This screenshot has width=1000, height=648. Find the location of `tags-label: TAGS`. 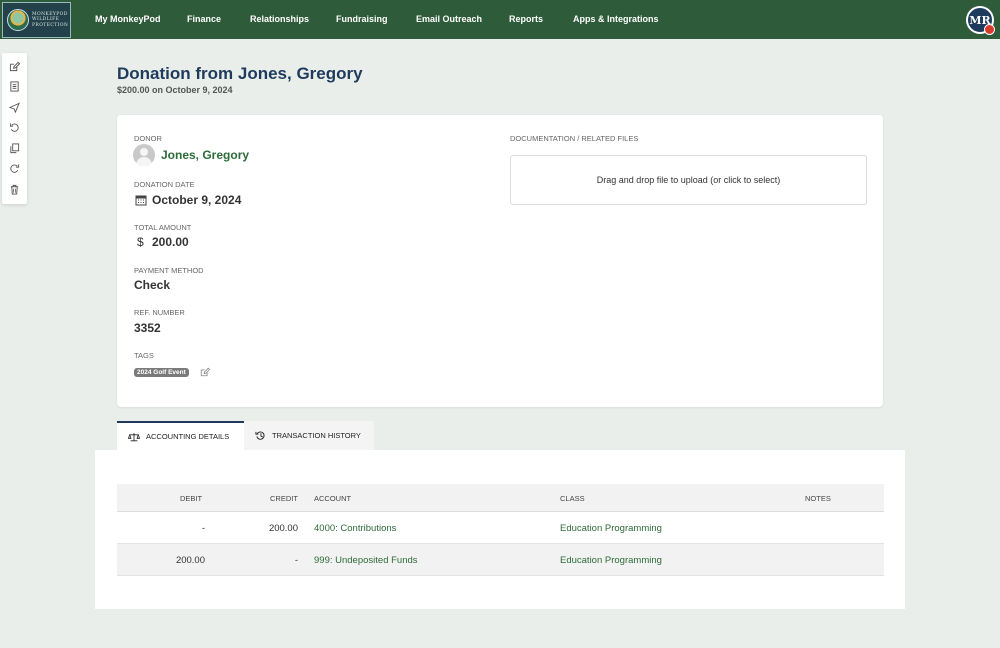

tags-label: TAGS is located at coordinates (144, 355).